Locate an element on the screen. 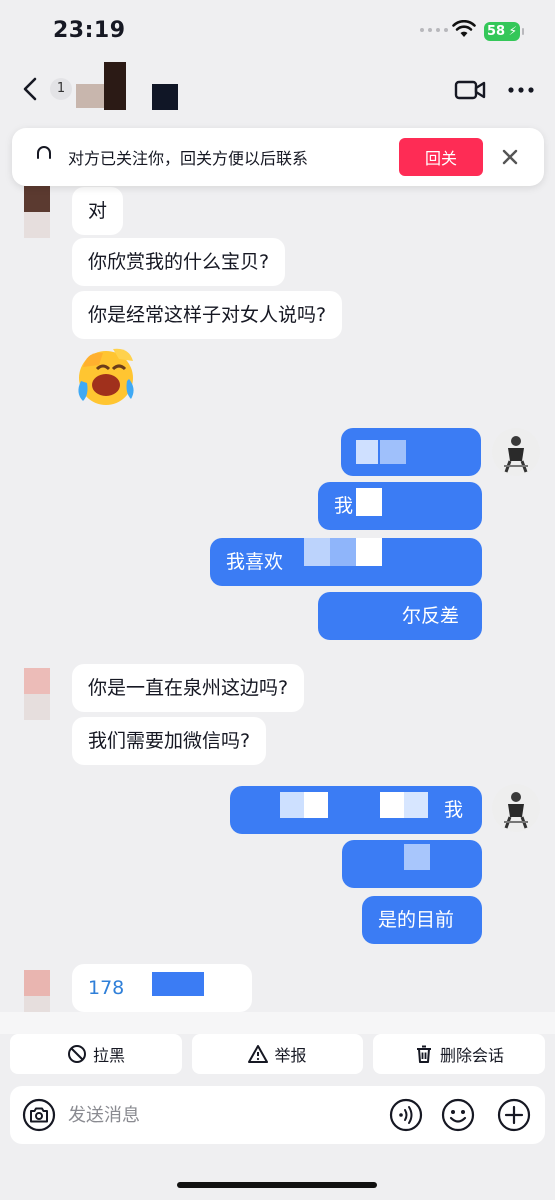  message-bubble-outgoing: 是的目前 is located at coordinates (422, 920).